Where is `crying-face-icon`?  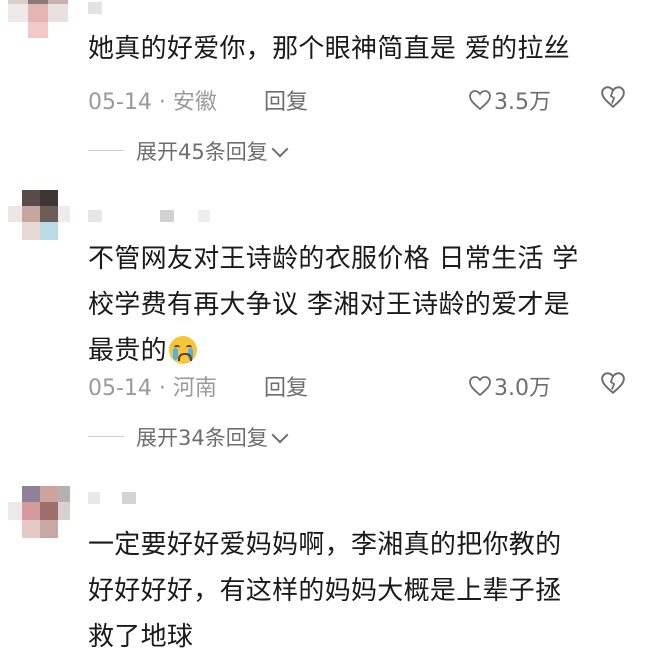 crying-face-icon is located at coordinates (182, 350).